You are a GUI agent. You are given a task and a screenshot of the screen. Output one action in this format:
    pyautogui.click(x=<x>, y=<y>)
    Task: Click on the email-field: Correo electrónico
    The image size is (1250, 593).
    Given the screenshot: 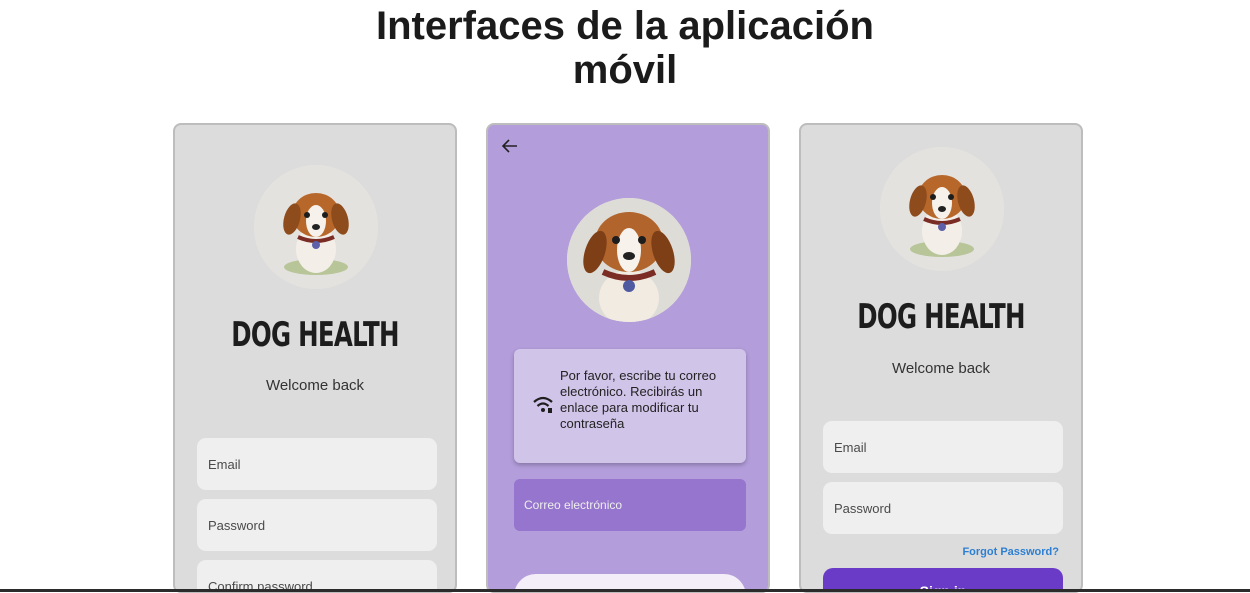 What is the action you would take?
    pyautogui.click(x=630, y=505)
    